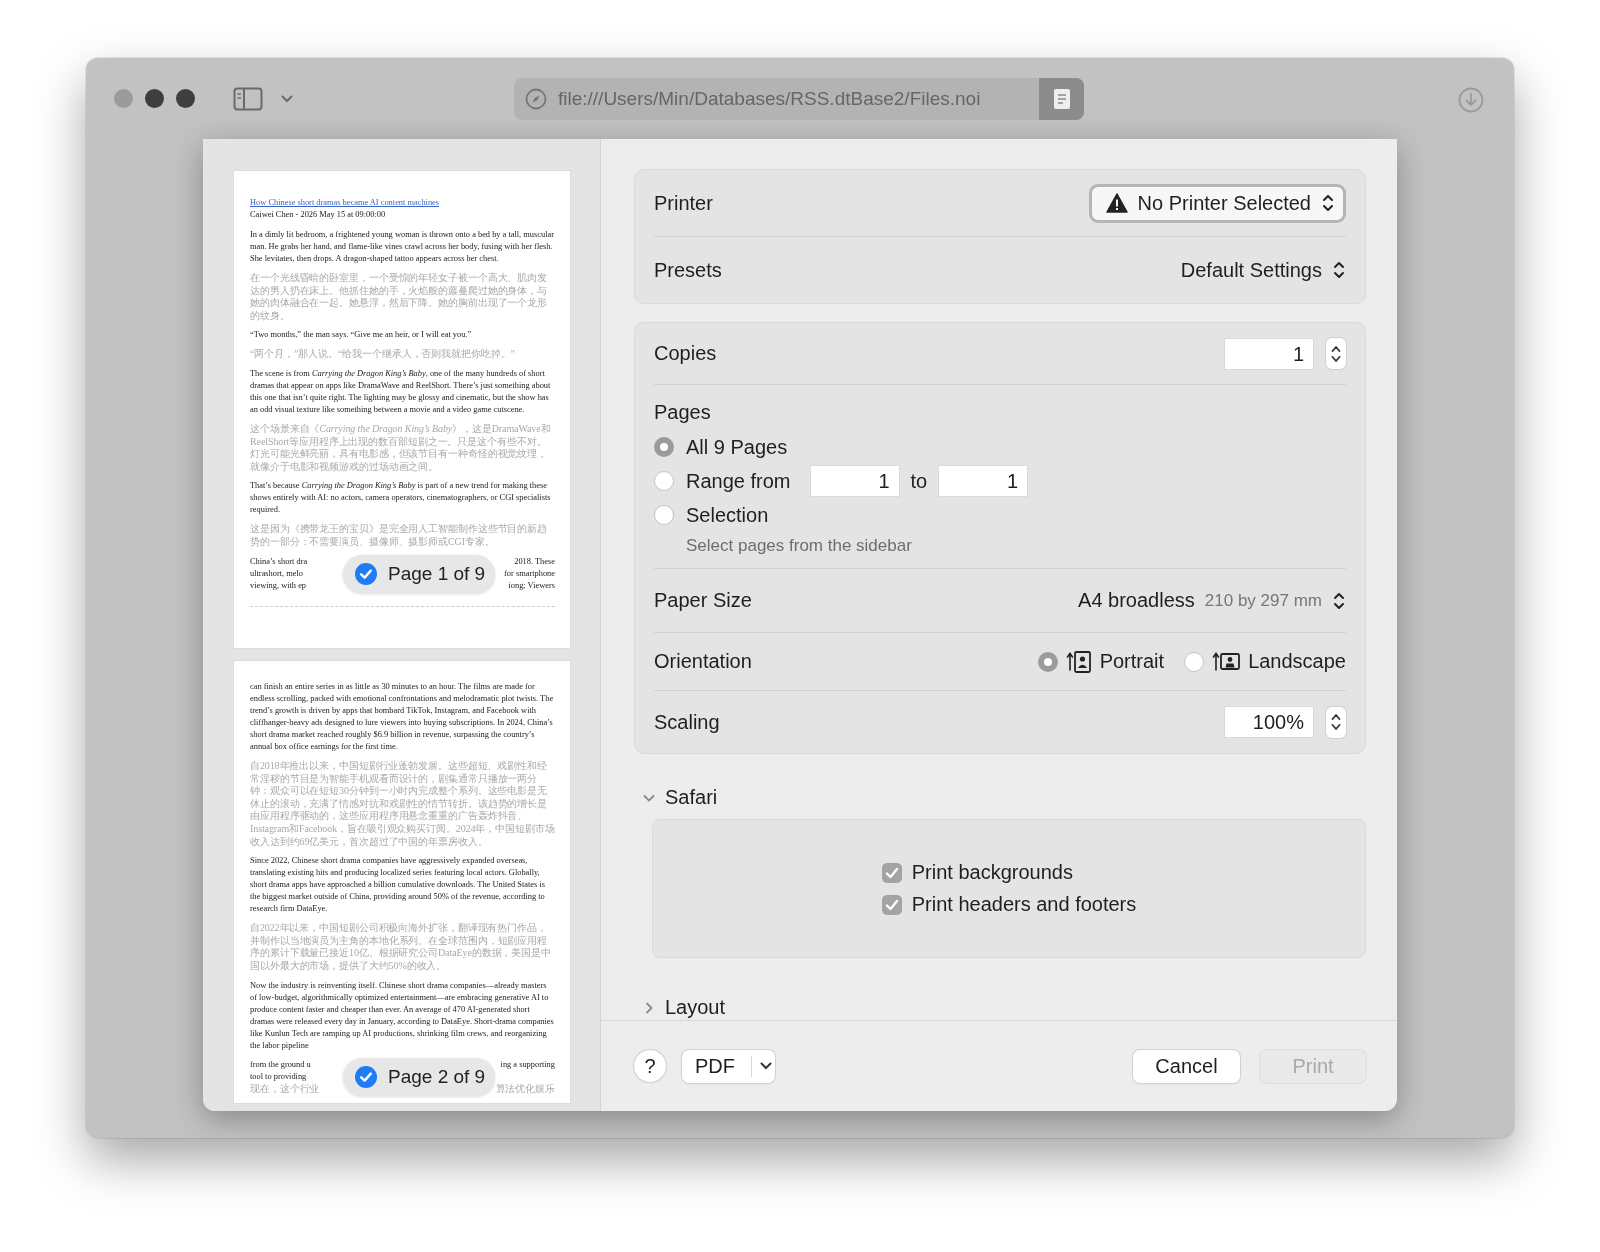  Describe the element at coordinates (154, 98) in the screenshot. I see `minimize-button` at that location.